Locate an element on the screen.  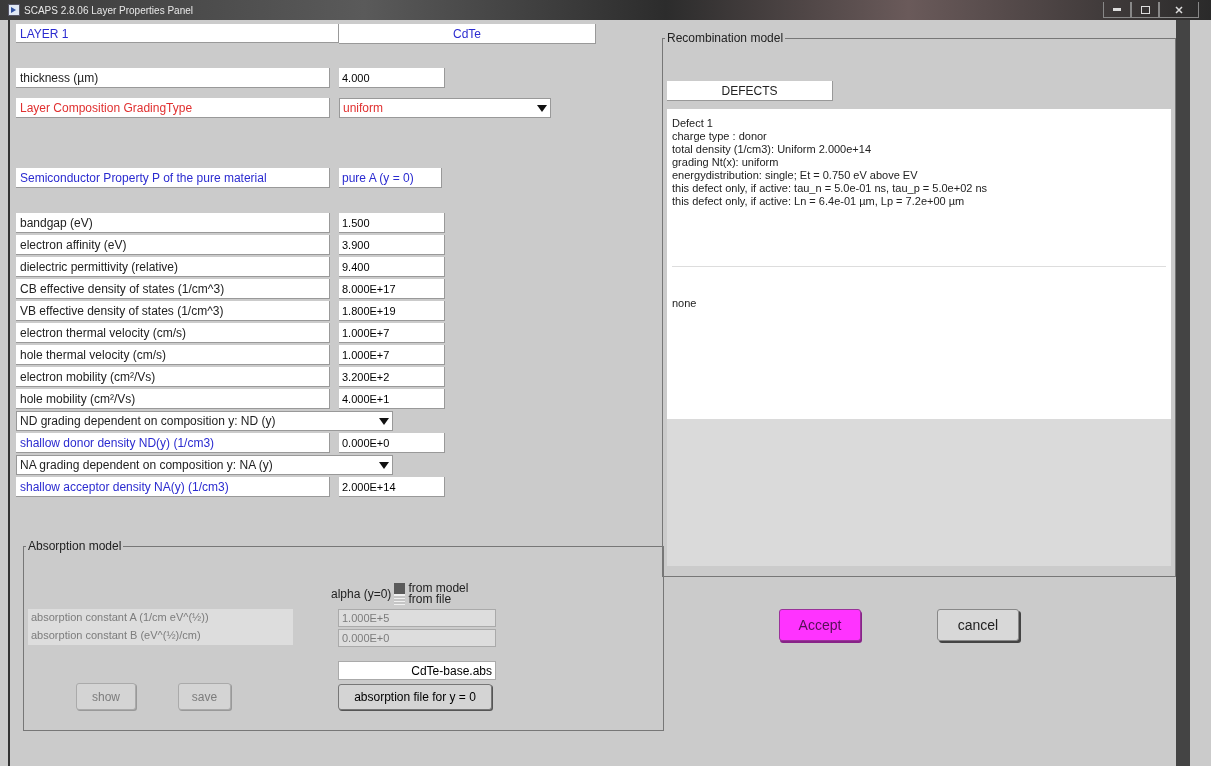
file-field: CdTe-base.abs is located at coordinates (417, 670).